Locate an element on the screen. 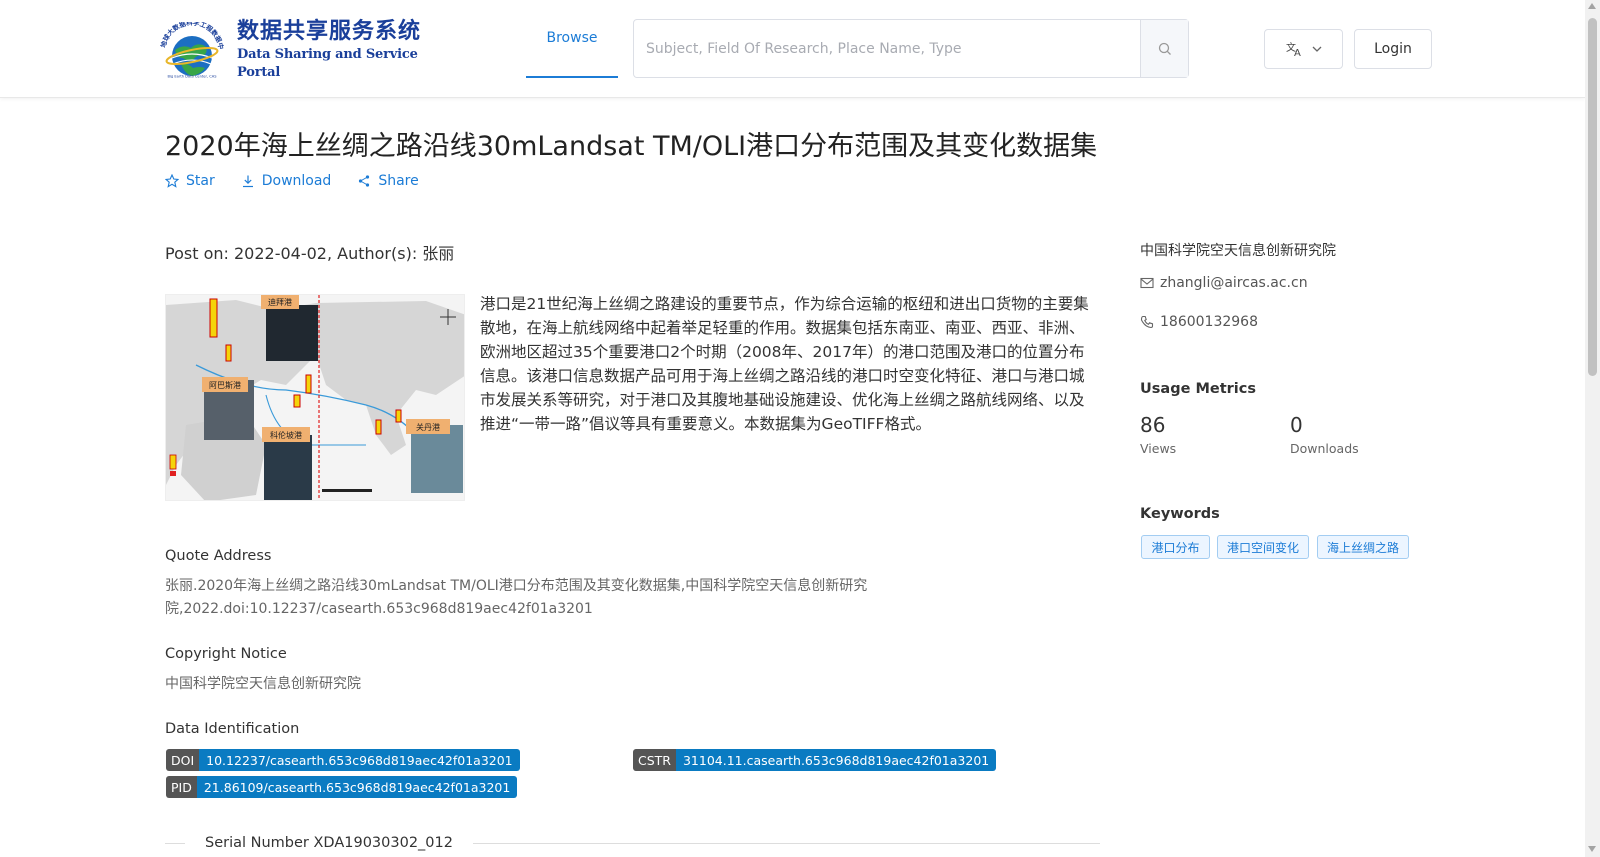  contact-email: zhangli@aircas.ac.cn is located at coordinates (1224, 283).